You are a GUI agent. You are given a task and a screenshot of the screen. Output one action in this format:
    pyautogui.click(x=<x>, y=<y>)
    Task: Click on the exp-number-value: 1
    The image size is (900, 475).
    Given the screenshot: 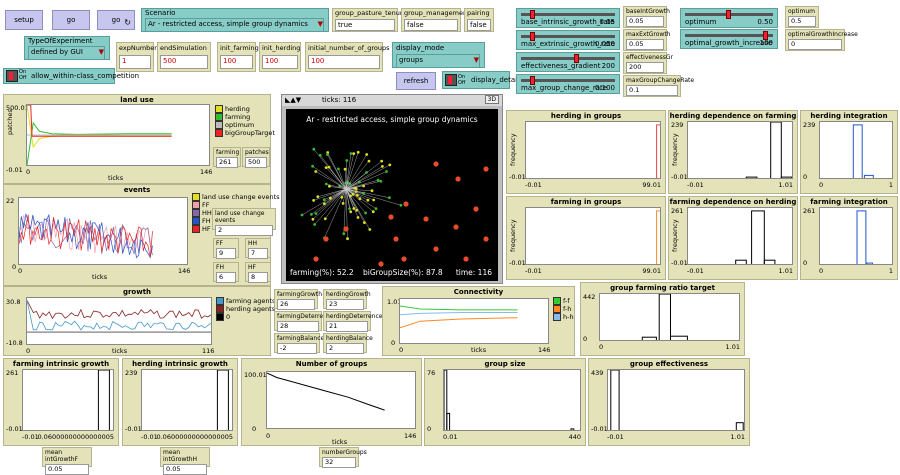 What is the action you would take?
    pyautogui.click(x=135, y=62)
    